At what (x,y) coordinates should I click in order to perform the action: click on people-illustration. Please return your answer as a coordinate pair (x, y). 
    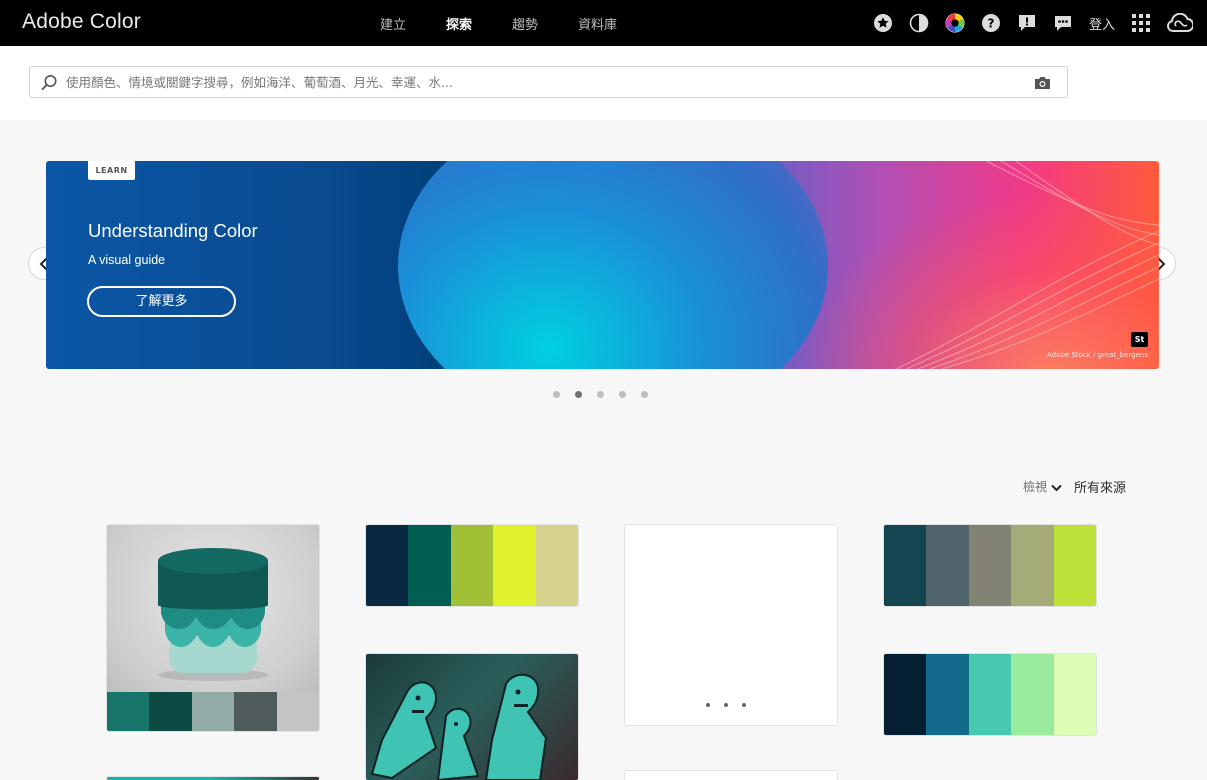
    Looking at the image, I should click on (459, 726).